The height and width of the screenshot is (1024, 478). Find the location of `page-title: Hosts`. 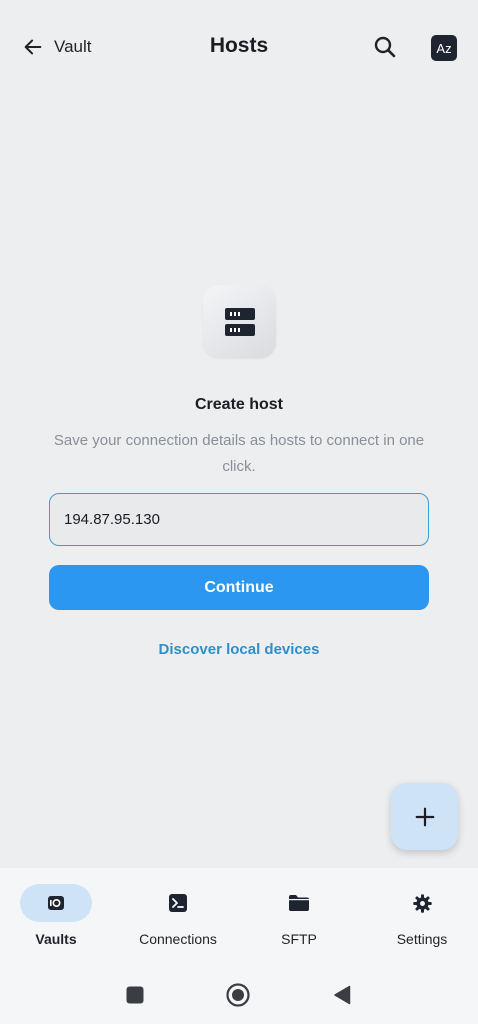

page-title: Hosts is located at coordinates (239, 45).